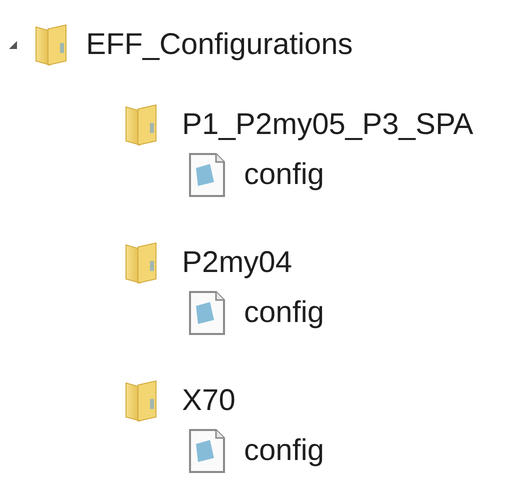  What do you see at coordinates (219, 45) in the screenshot?
I see `tree-item: EFF_Configurations` at bounding box center [219, 45].